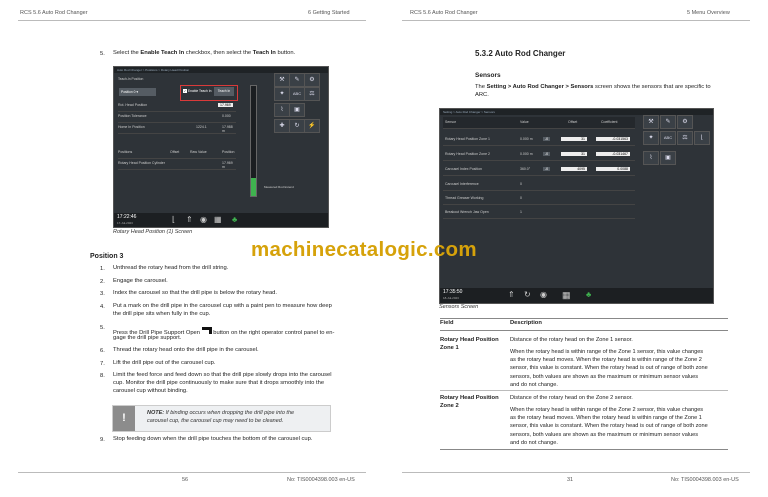 This screenshot has height=497, width=768. What do you see at coordinates (584, 318) in the screenshot?
I see `field-table-top-rule` at bounding box center [584, 318].